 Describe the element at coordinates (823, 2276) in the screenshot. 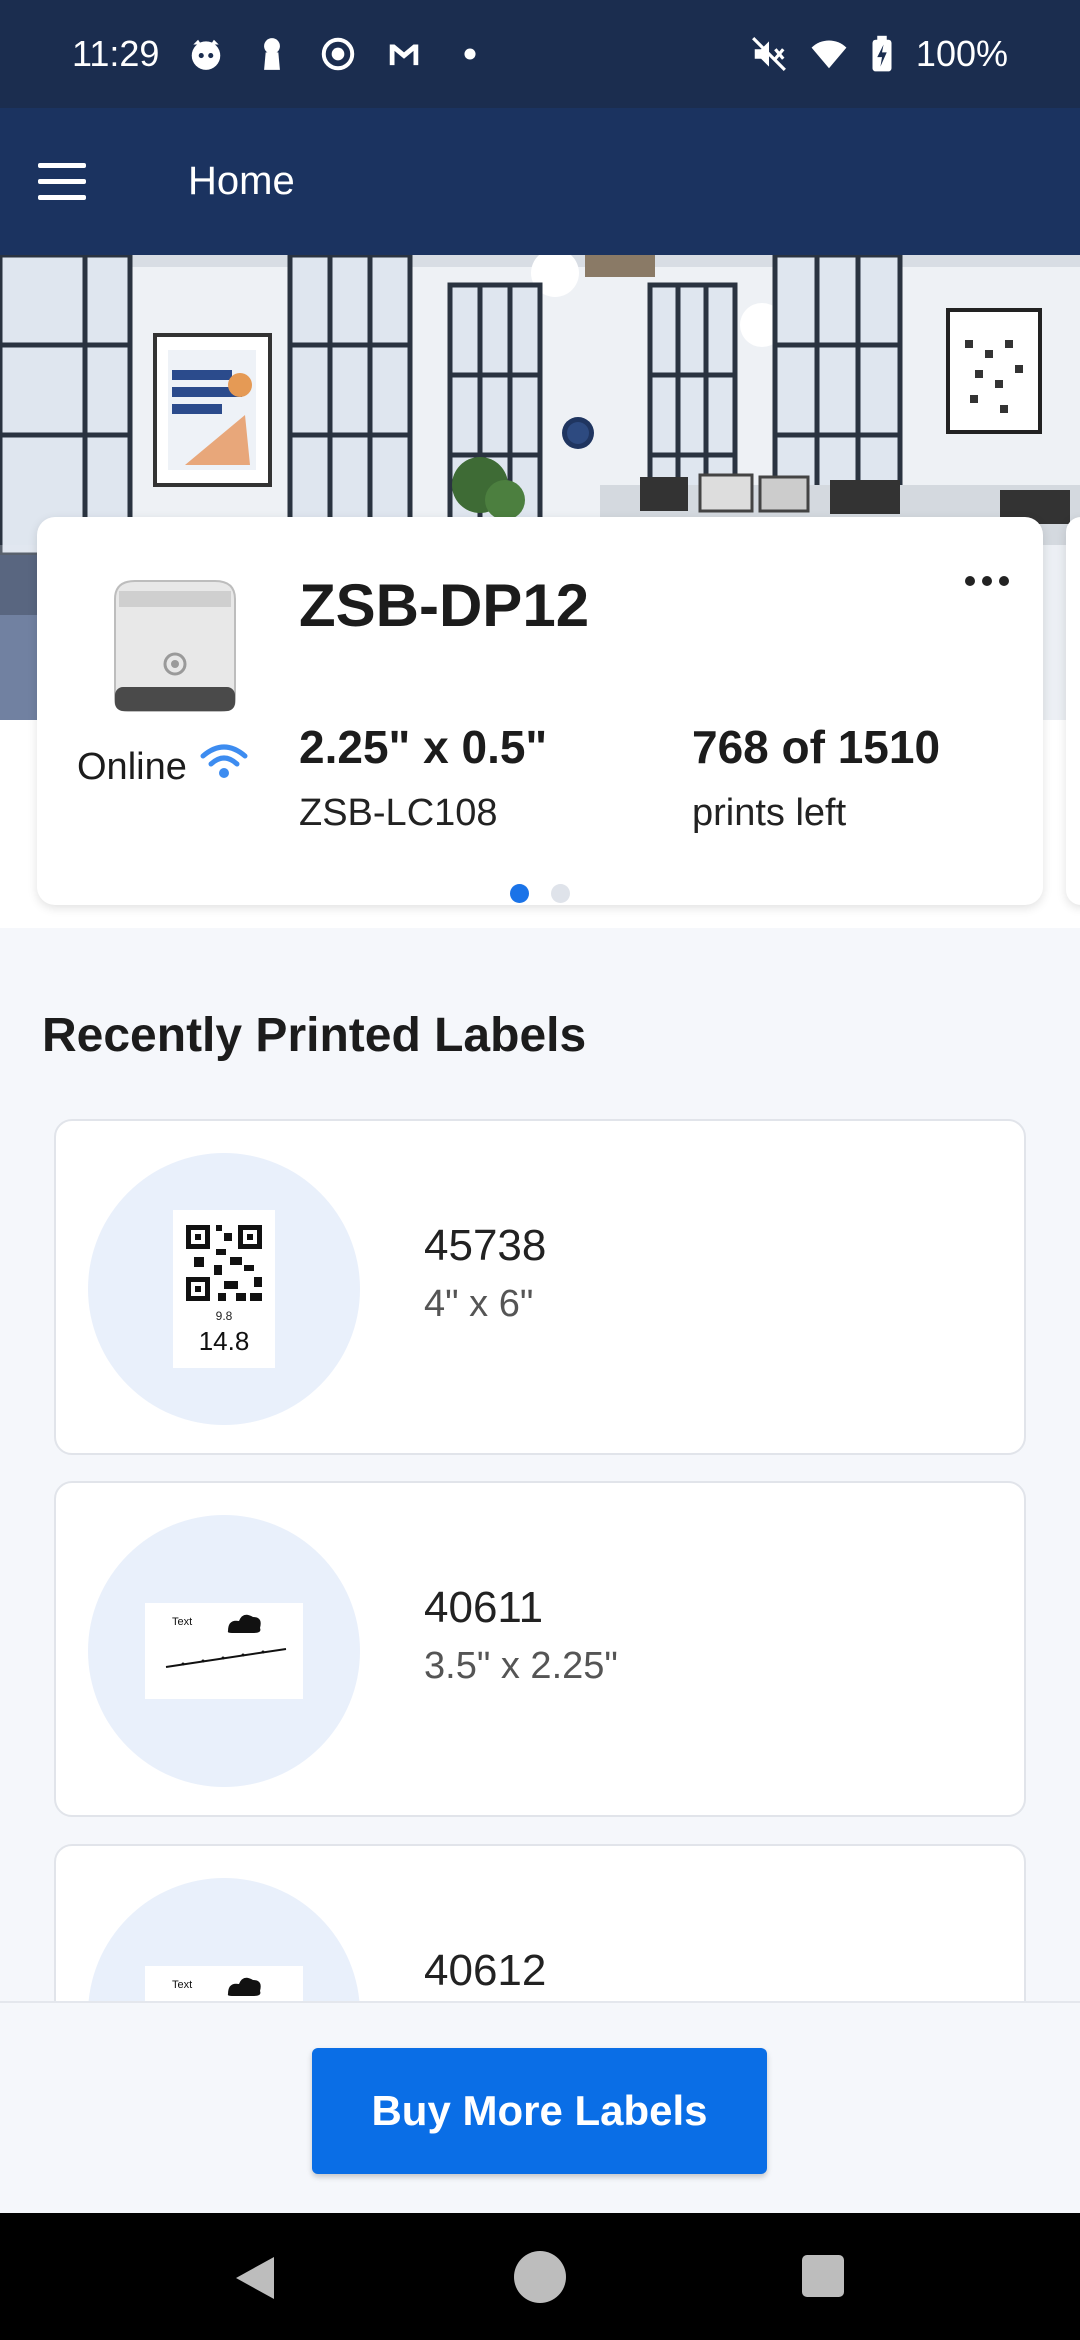

I see `recent-apps-icon` at that location.